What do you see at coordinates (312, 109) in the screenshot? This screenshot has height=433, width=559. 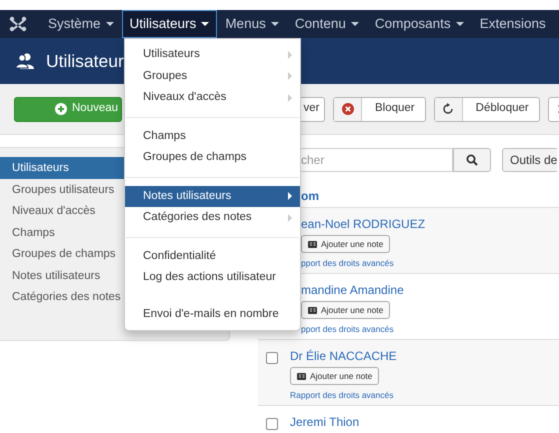 I see `toolbar-button: ver` at bounding box center [312, 109].